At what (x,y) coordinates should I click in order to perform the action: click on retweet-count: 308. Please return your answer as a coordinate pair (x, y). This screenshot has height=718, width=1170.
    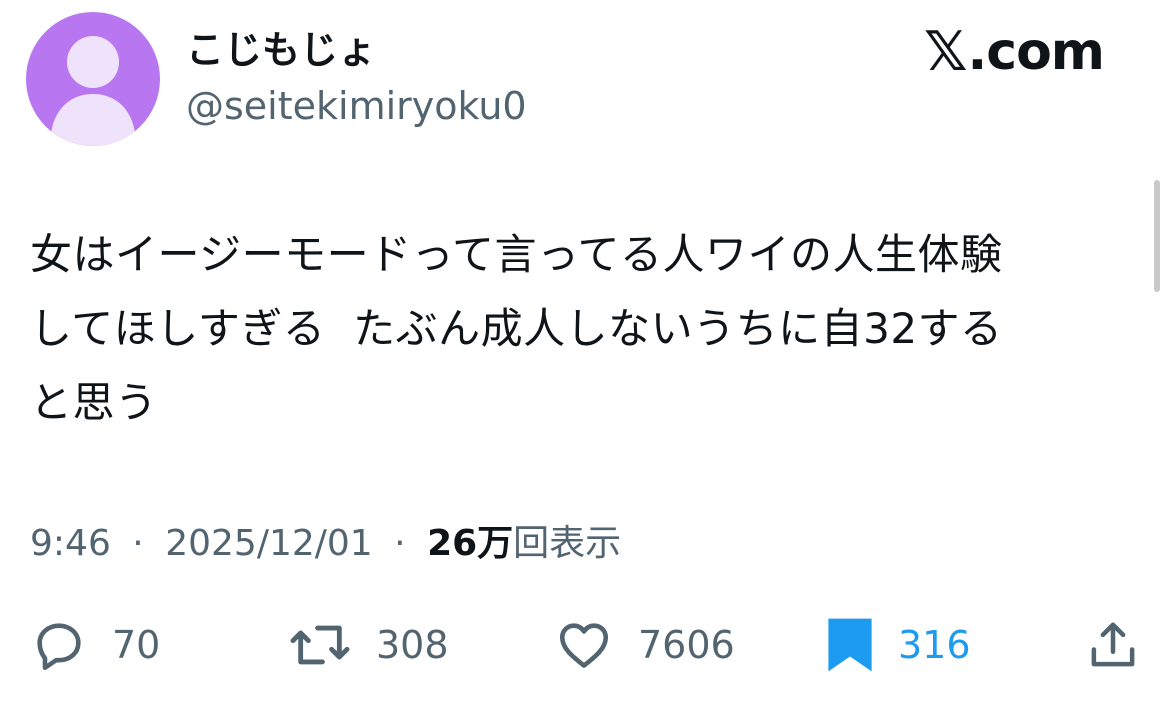
    Looking at the image, I should click on (412, 645).